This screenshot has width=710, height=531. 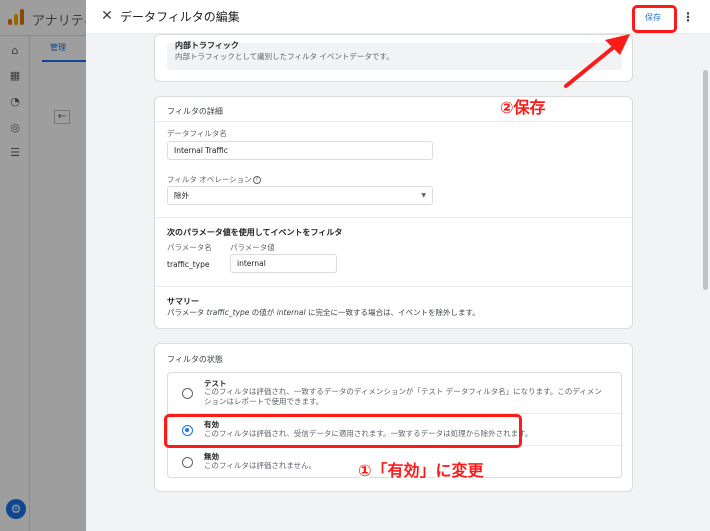 What do you see at coordinates (183, 301) in the screenshot?
I see `summary-title: サマリー` at bounding box center [183, 301].